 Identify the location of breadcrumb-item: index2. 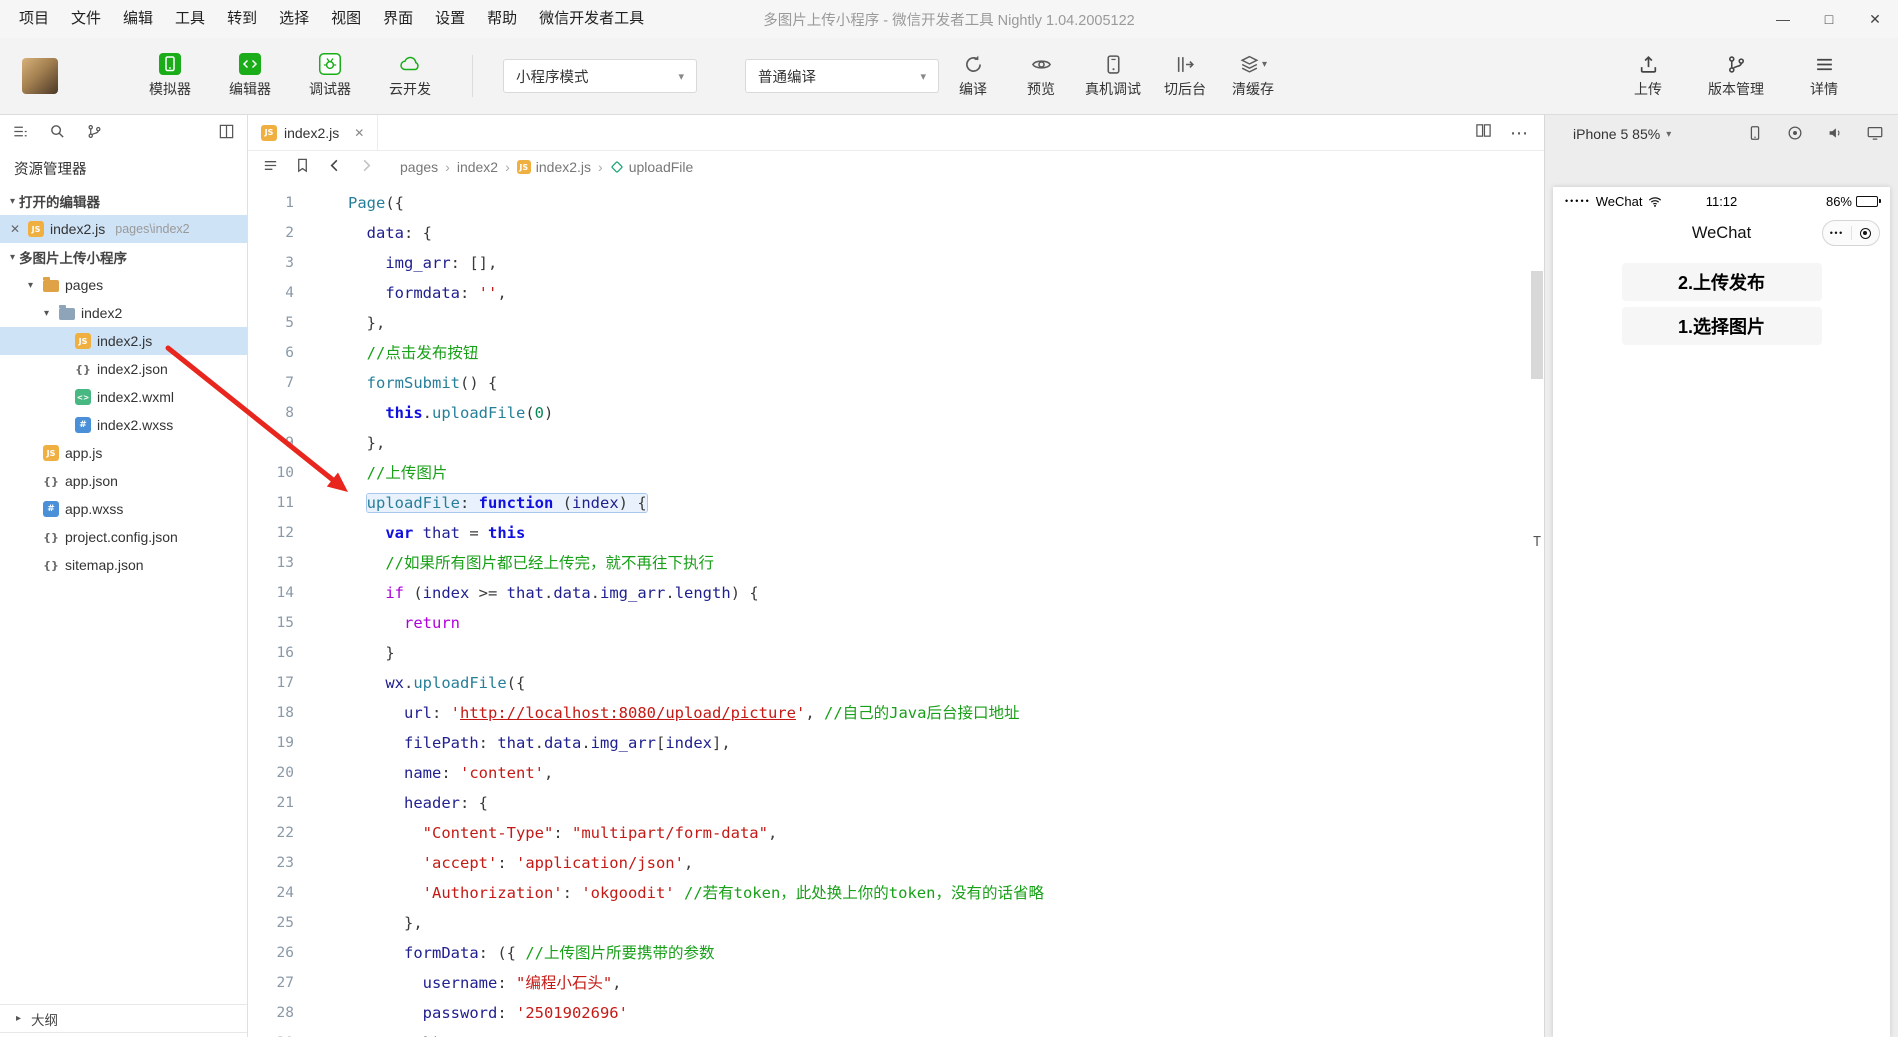
(477, 167).